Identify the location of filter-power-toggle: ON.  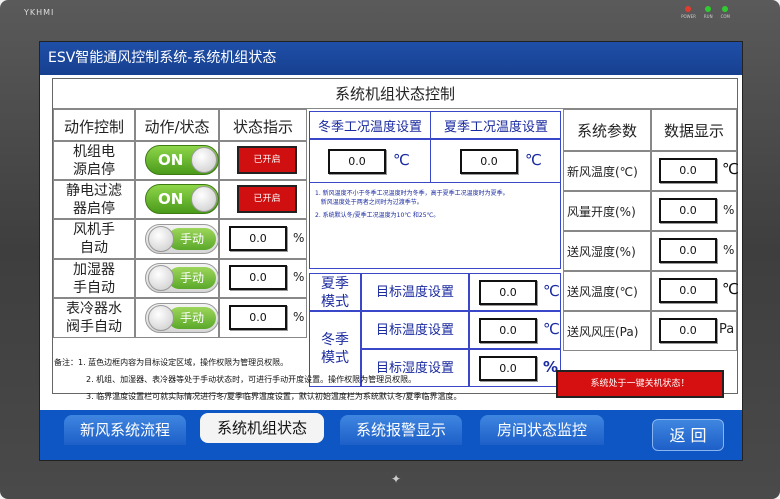
(182, 199).